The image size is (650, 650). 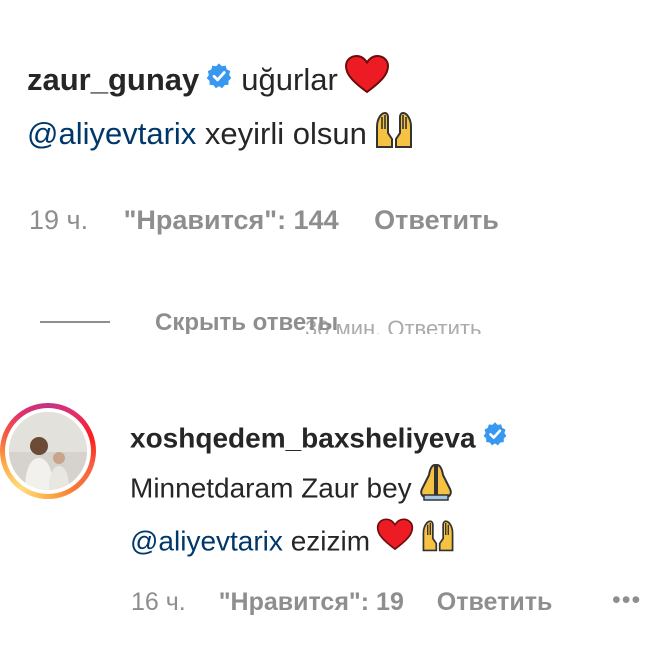 I want to click on comment-time: 19 ч., so click(x=59, y=220).